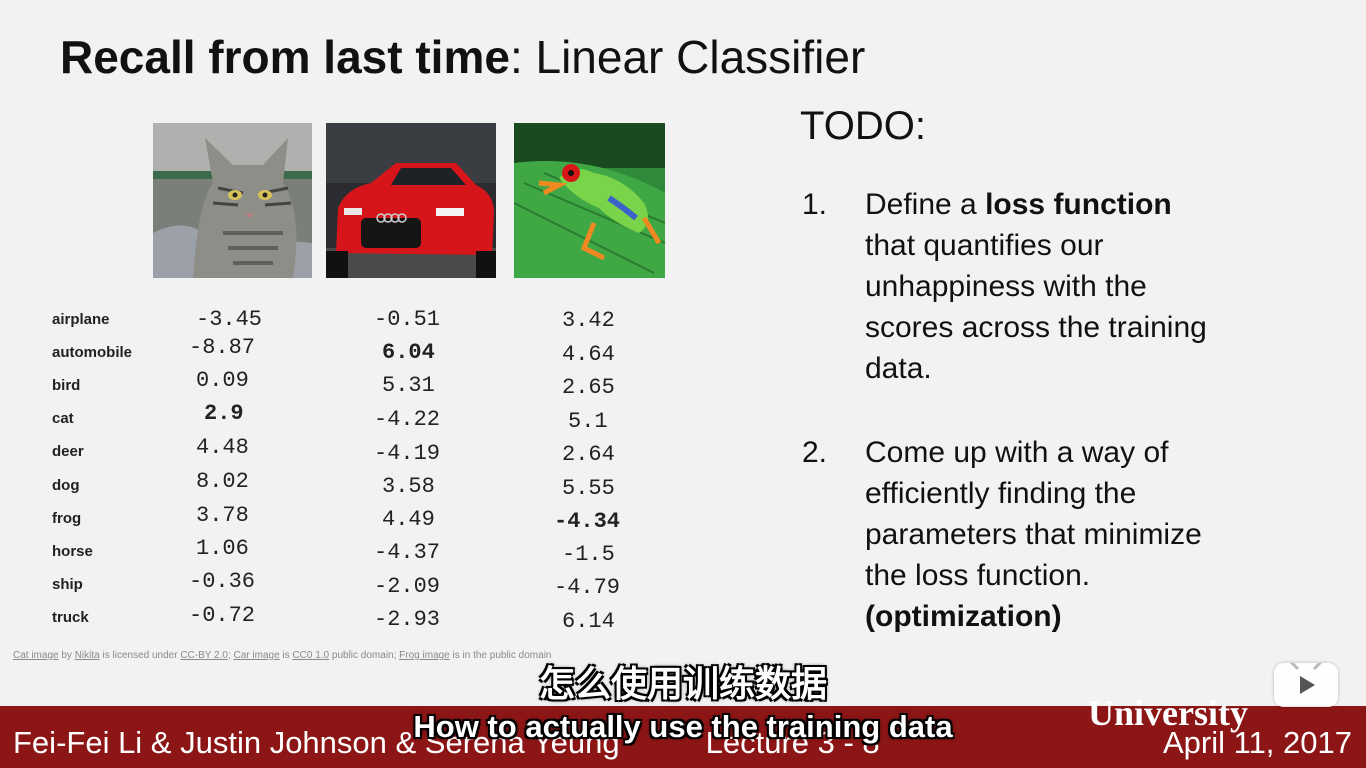 Image resolution: width=1366 pixels, height=768 pixels. Describe the element at coordinates (588, 421) in the screenshot. I see `score-frog-cat: 5.1` at that location.